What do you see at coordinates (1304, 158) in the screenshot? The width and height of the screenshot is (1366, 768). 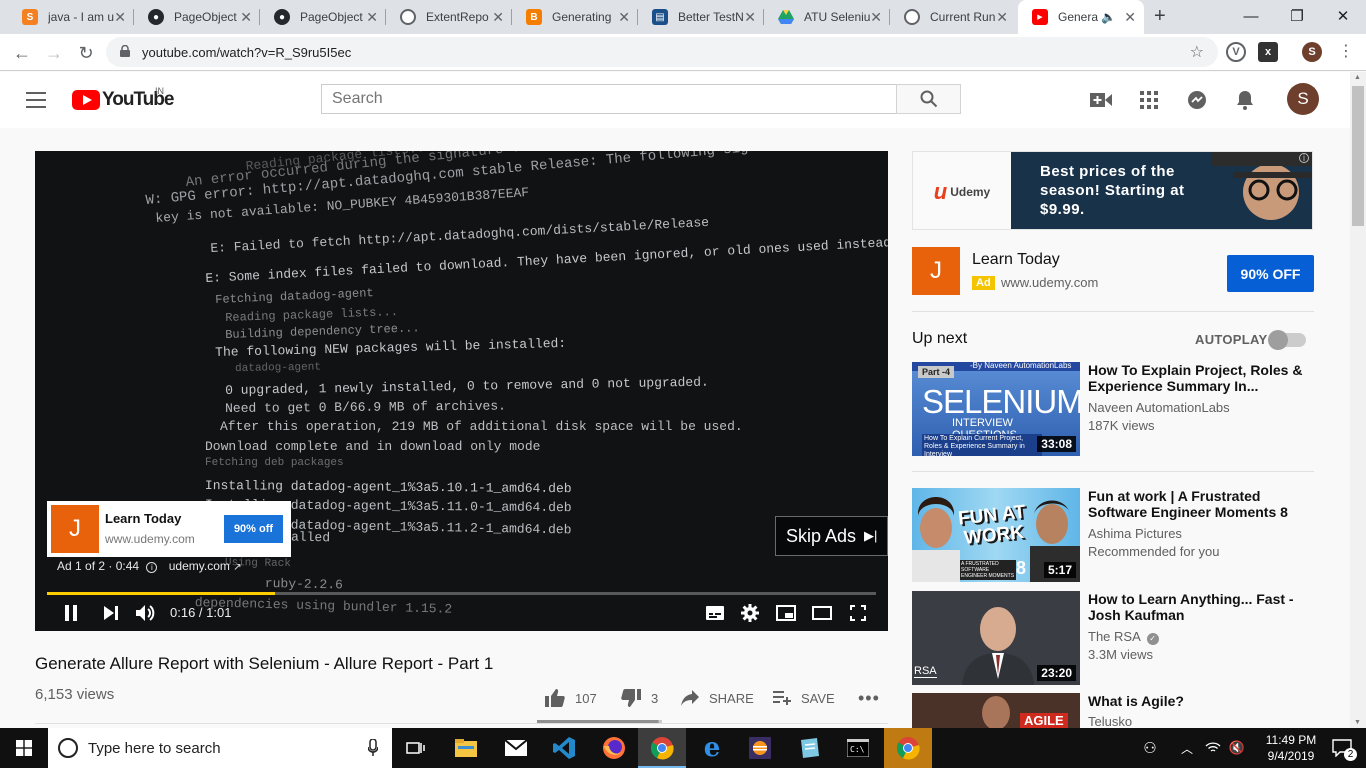 I see `ad-choices-icon: i` at bounding box center [1304, 158].